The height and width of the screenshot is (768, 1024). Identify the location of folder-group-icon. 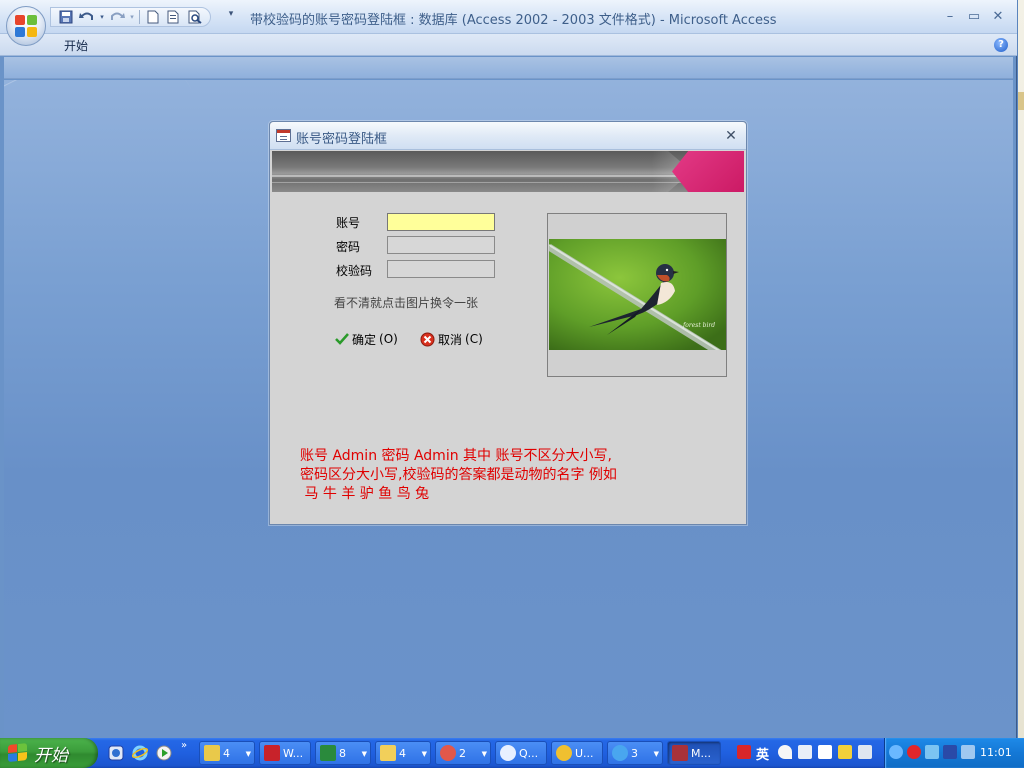
(212, 753).